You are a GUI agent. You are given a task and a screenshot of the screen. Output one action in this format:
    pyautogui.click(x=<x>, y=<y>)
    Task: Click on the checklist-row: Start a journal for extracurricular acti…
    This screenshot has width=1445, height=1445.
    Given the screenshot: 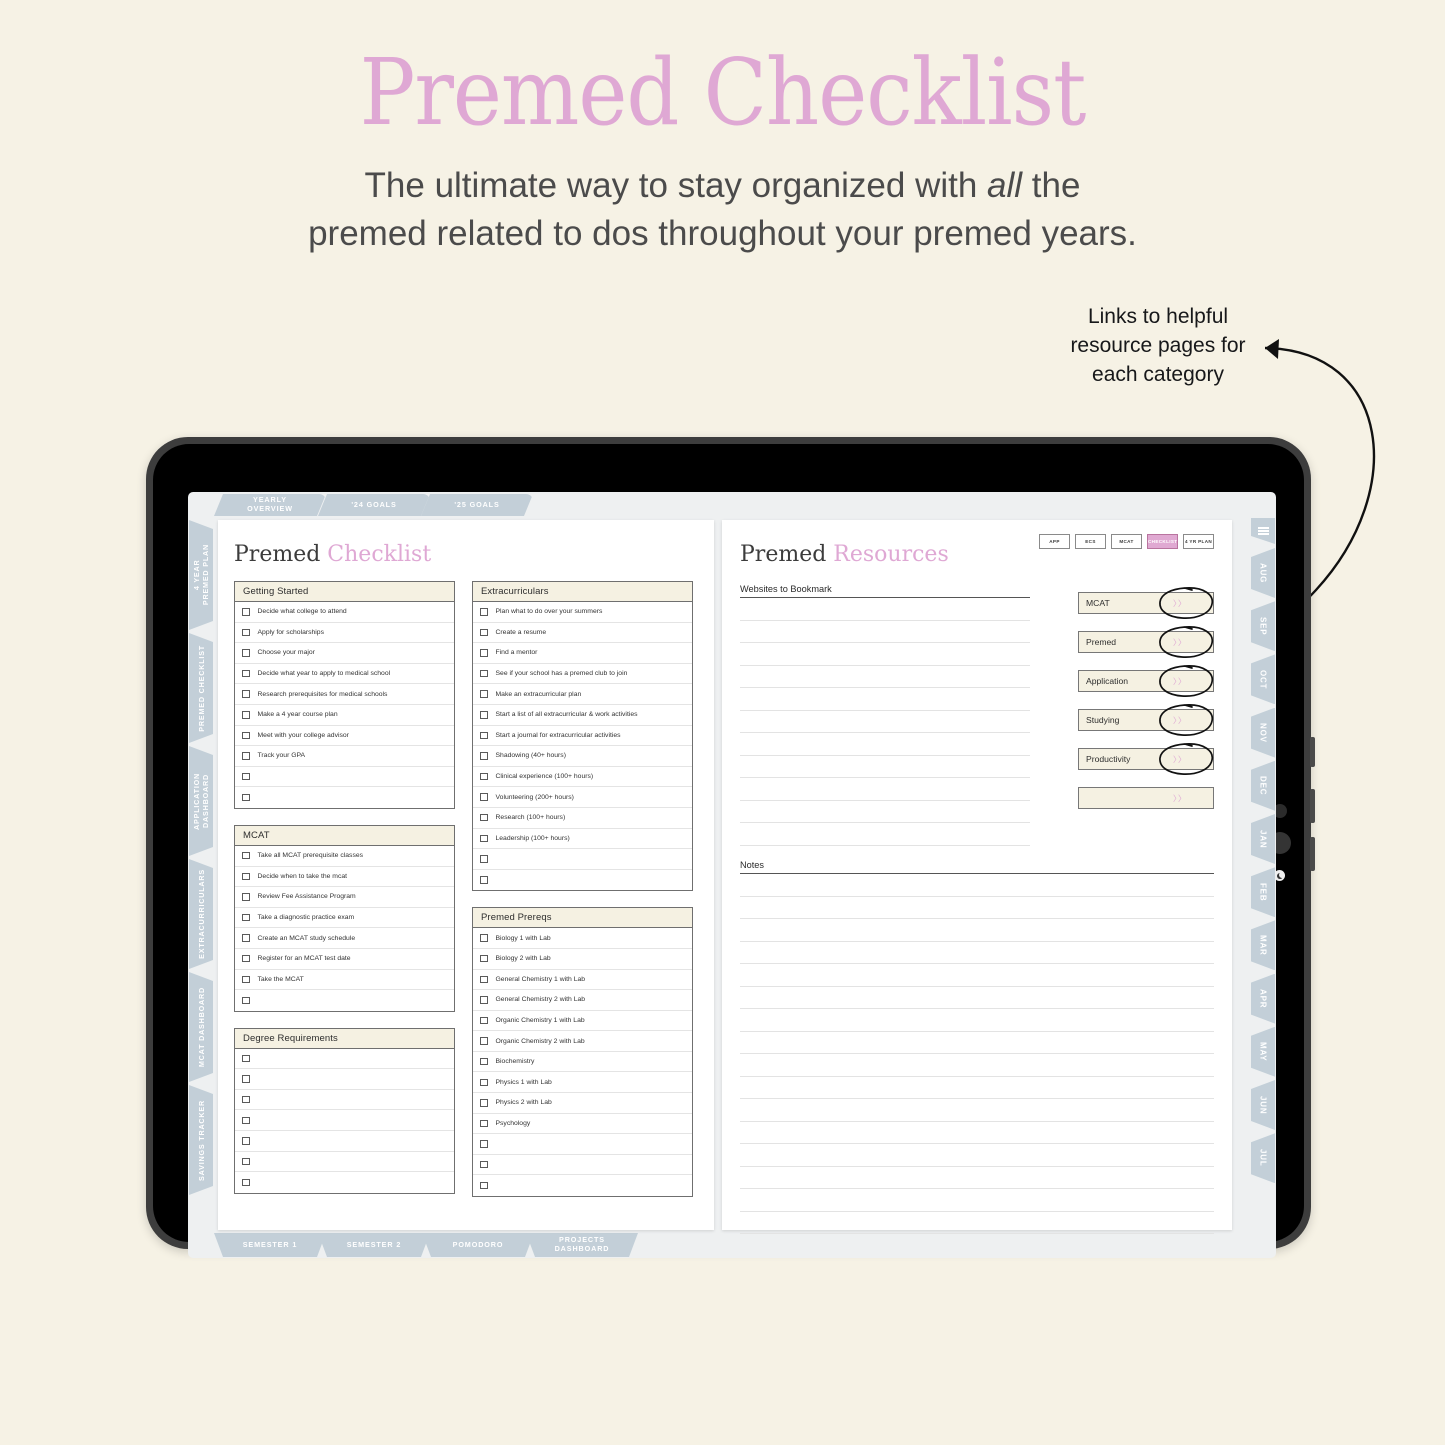 What is the action you would take?
    pyautogui.click(x=582, y=736)
    